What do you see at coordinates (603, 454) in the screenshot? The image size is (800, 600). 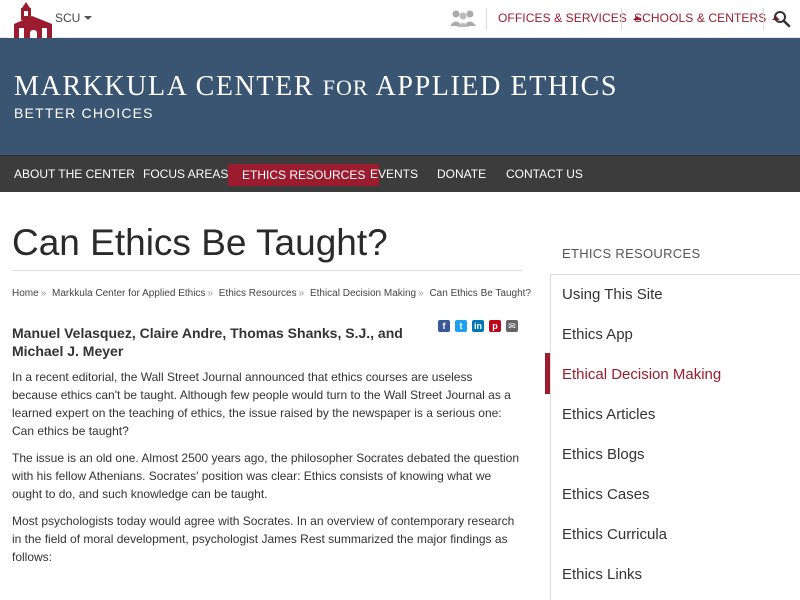 I see `sidebar-item-ethics-blogs: Ethics Blogs` at bounding box center [603, 454].